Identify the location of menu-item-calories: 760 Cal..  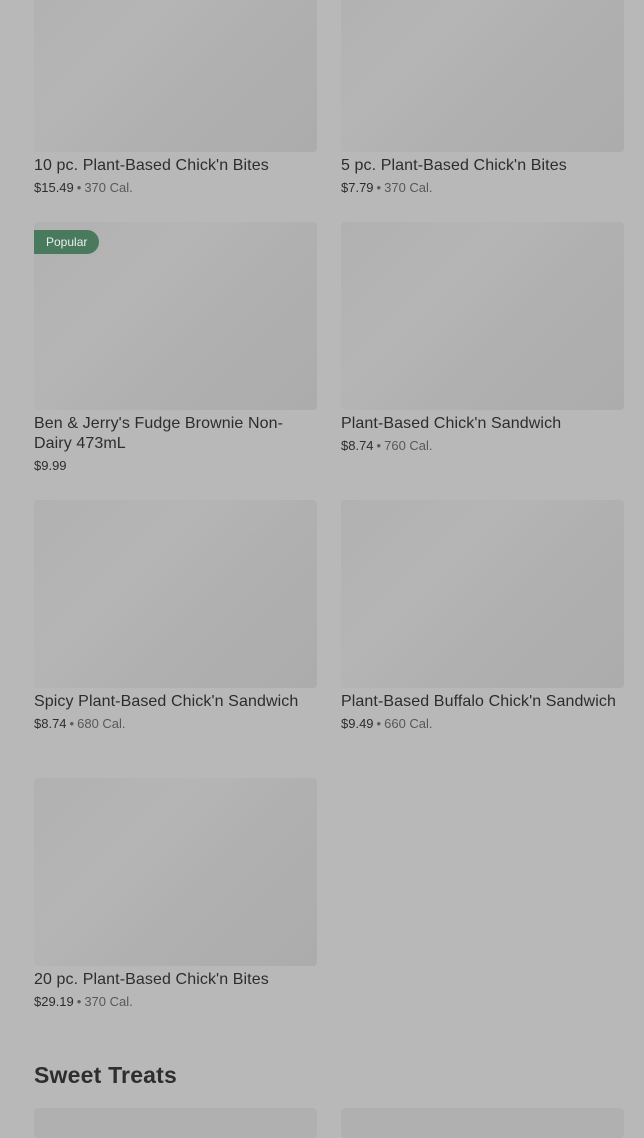
(408, 445).